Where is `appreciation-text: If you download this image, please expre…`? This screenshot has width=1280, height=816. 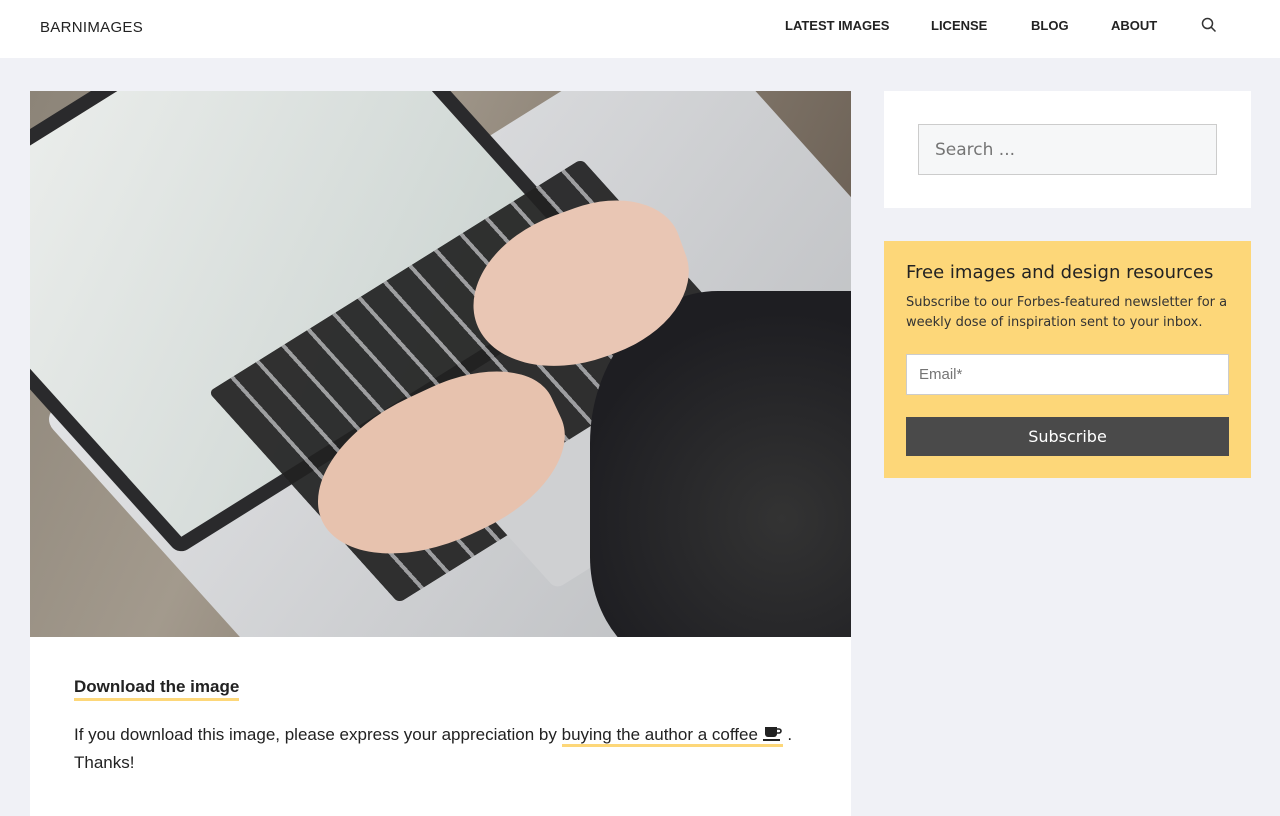
appreciation-text: If you download this image, please expre… is located at coordinates (444, 749).